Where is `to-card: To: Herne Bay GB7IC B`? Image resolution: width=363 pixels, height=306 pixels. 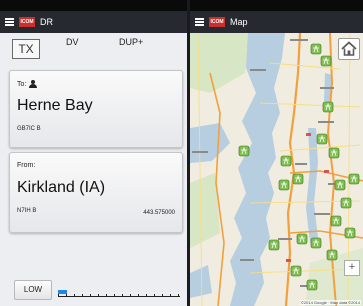
to-card: To: Herne Bay GB7IC B is located at coordinates (96, 109).